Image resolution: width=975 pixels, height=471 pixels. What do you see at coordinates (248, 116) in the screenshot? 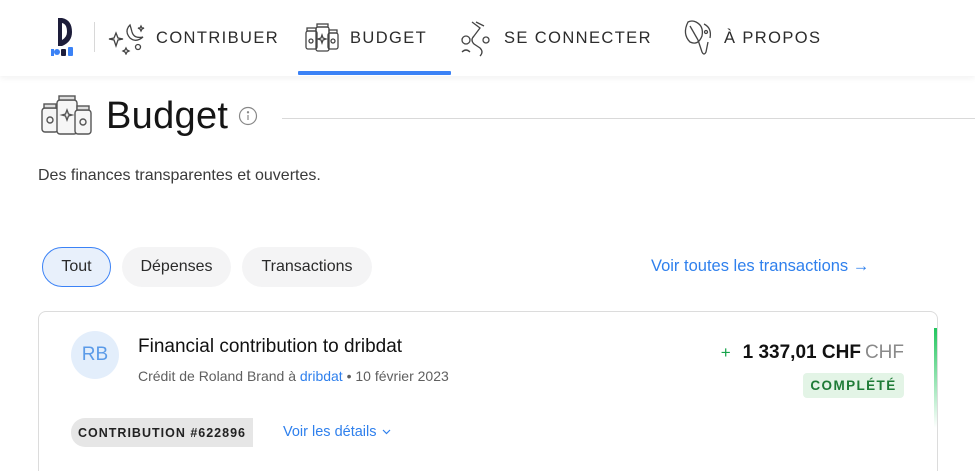
I see `info-icon` at bounding box center [248, 116].